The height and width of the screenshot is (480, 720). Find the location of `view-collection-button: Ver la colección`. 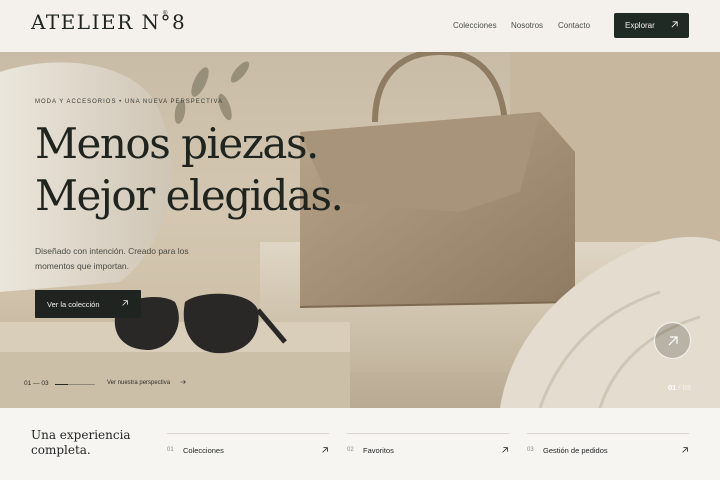

view-collection-button: Ver la colección is located at coordinates (88, 304).